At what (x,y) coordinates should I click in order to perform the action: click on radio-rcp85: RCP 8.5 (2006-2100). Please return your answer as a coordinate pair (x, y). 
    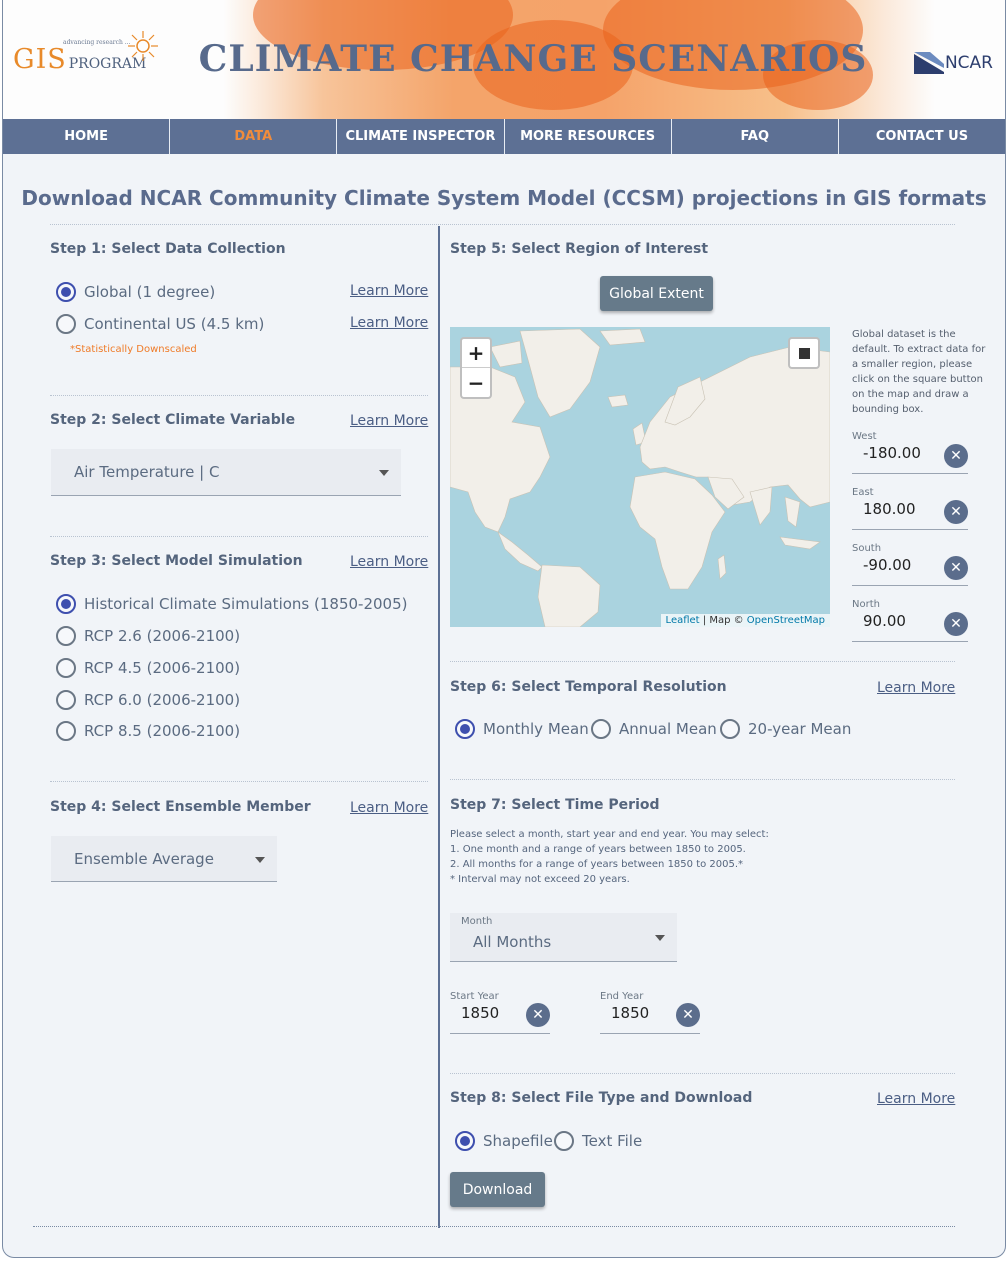
    Looking at the image, I should click on (148, 731).